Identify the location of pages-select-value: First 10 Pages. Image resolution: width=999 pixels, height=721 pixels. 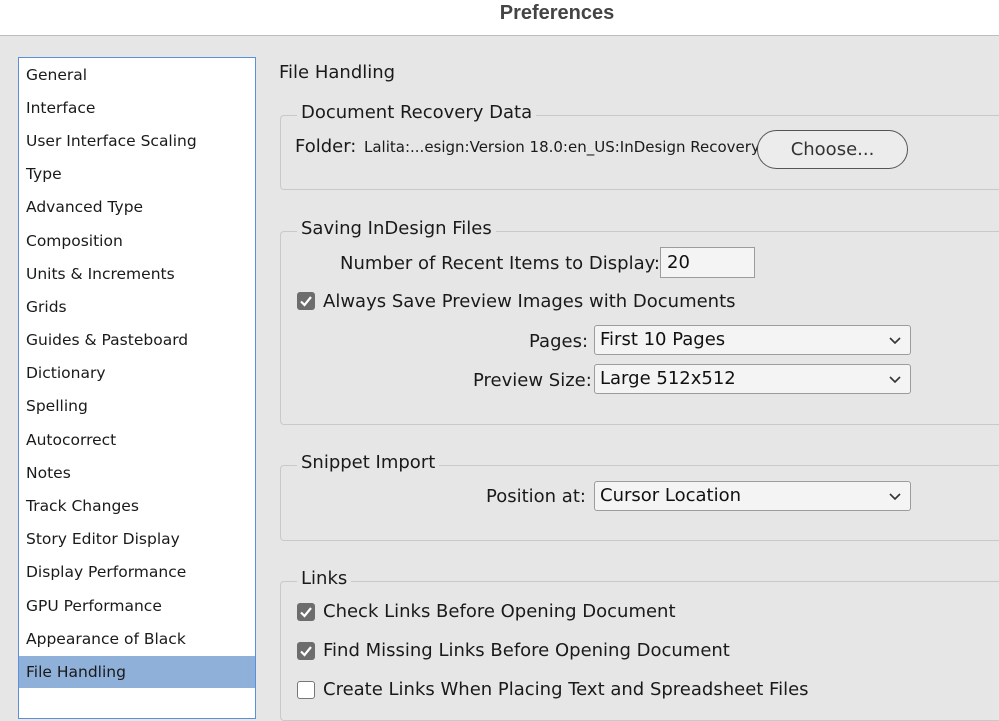
(663, 339).